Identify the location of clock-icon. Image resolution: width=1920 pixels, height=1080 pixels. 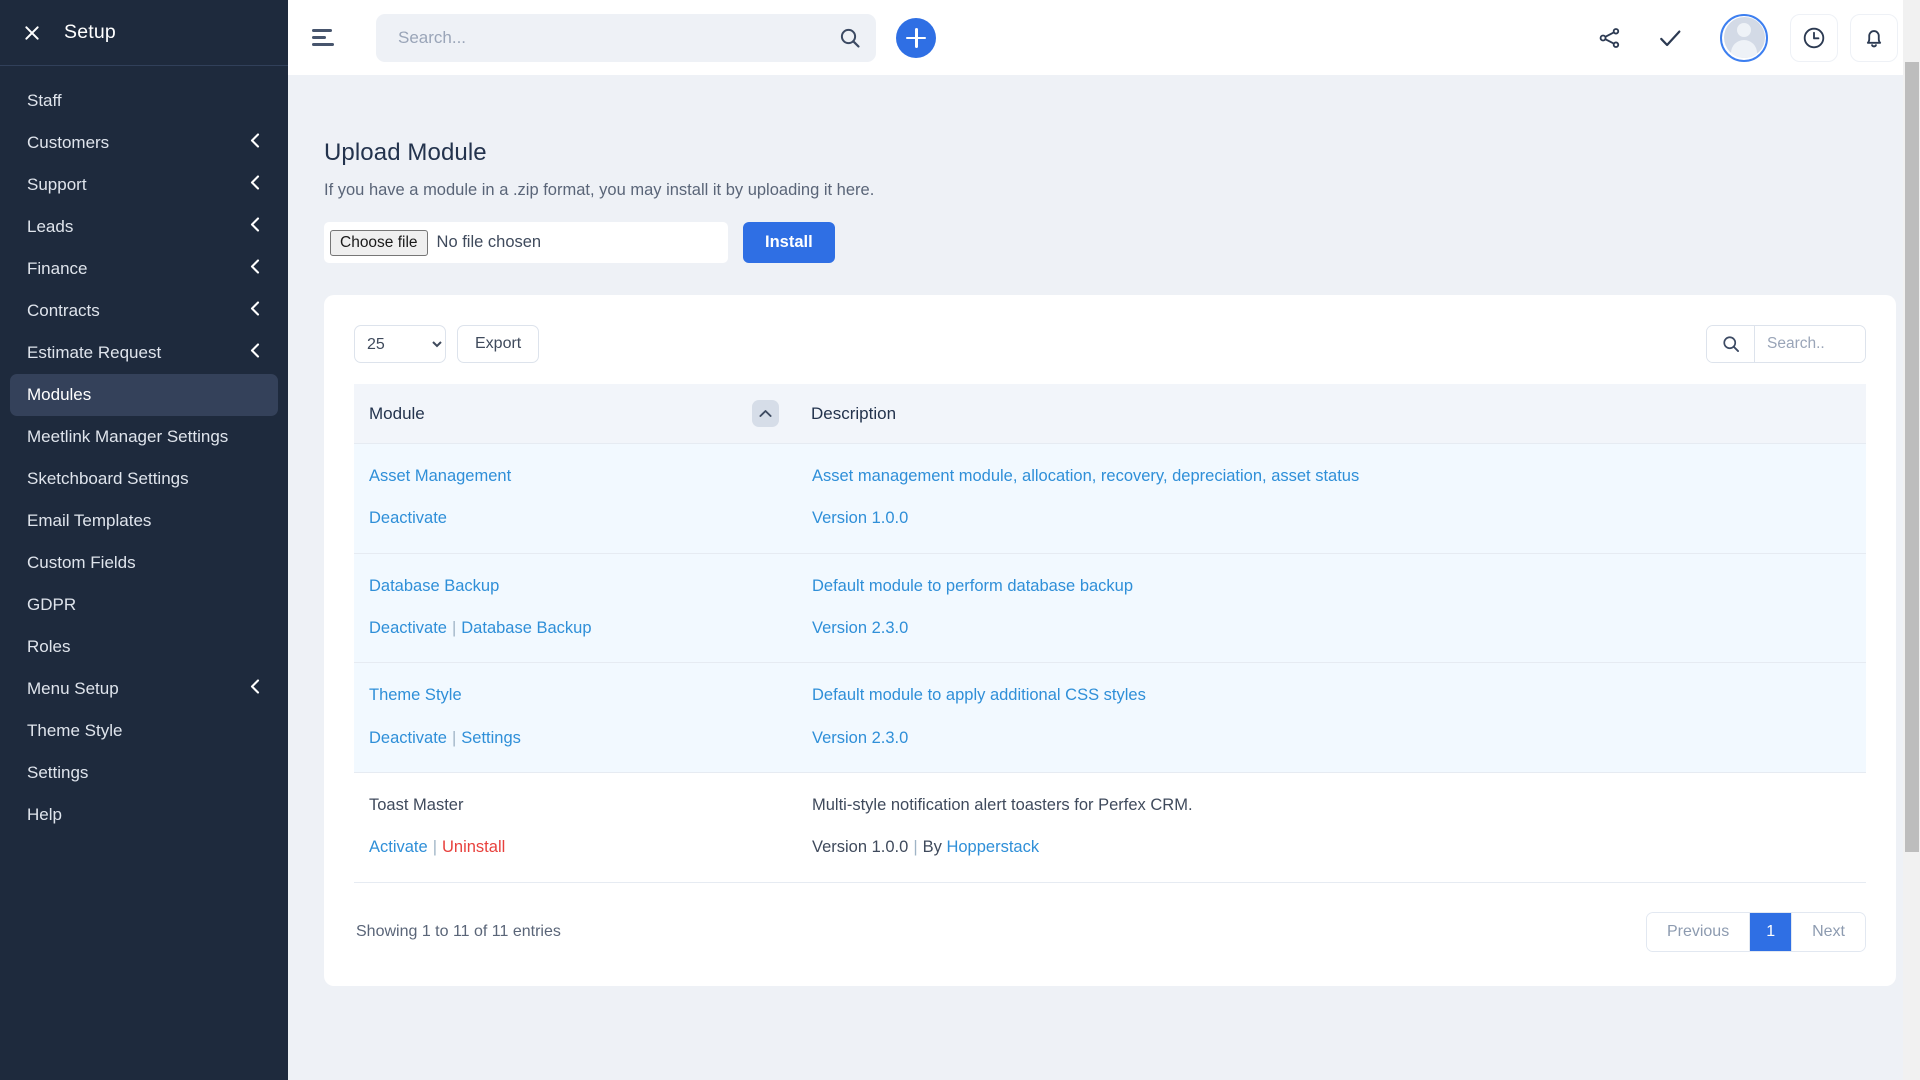
(1814, 37).